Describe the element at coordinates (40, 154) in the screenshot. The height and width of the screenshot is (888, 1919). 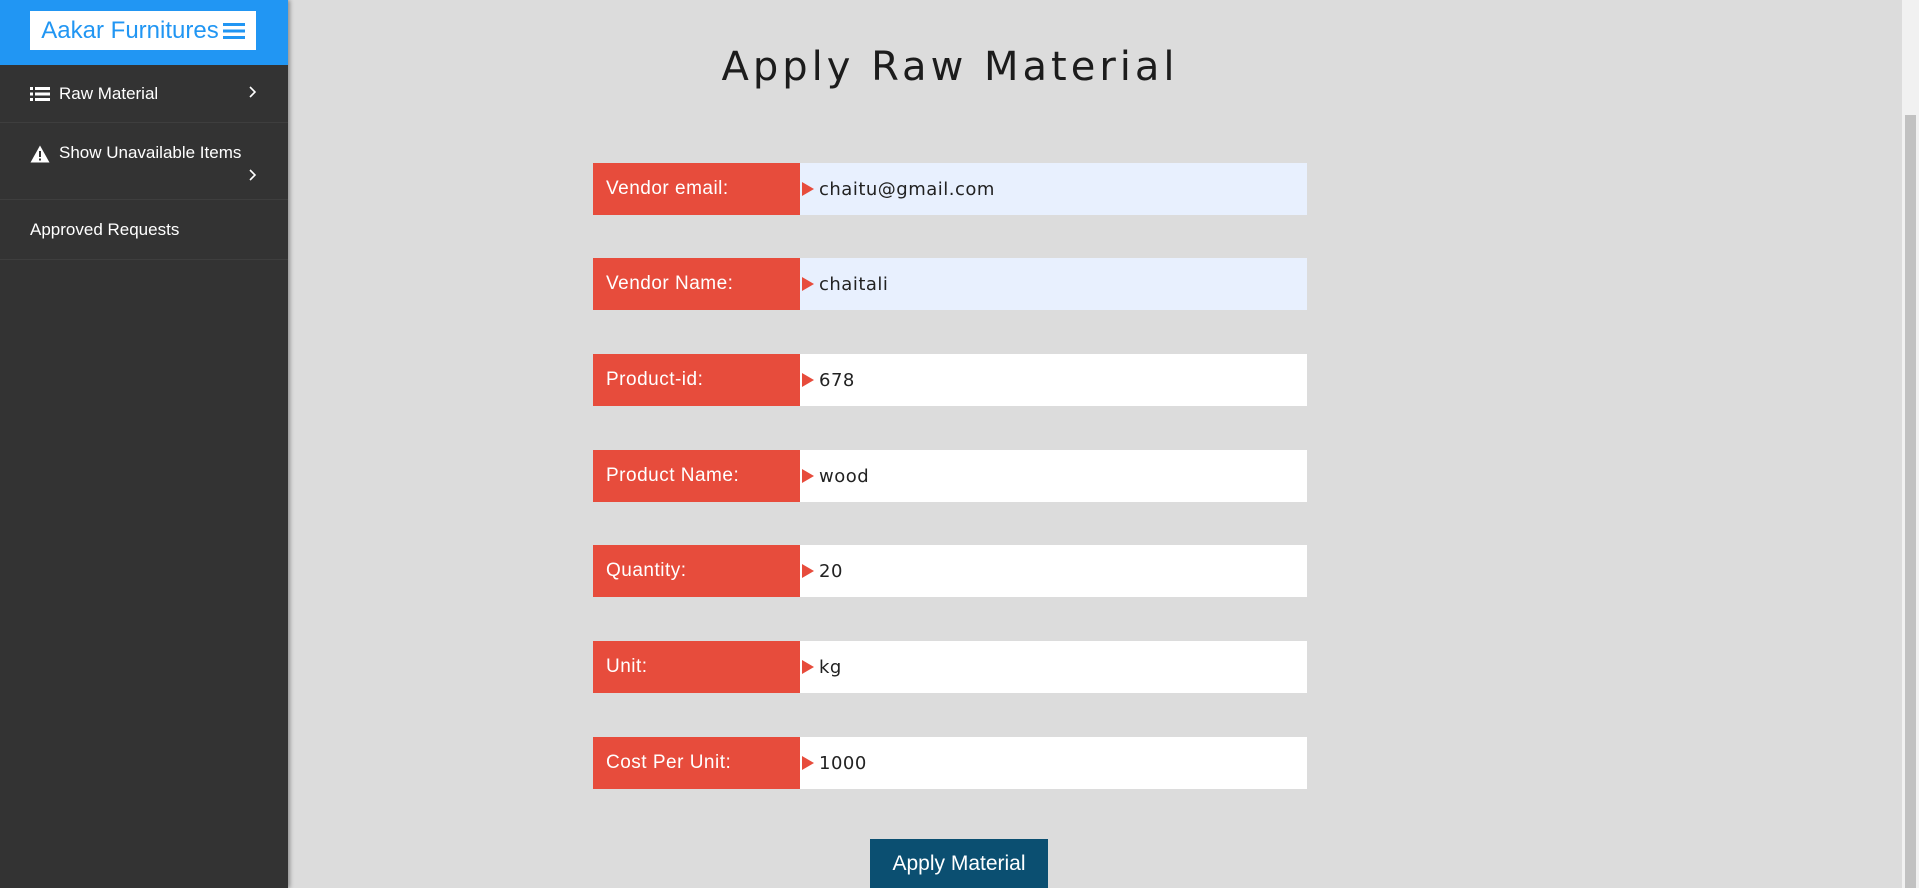
I see `warning-icon` at that location.